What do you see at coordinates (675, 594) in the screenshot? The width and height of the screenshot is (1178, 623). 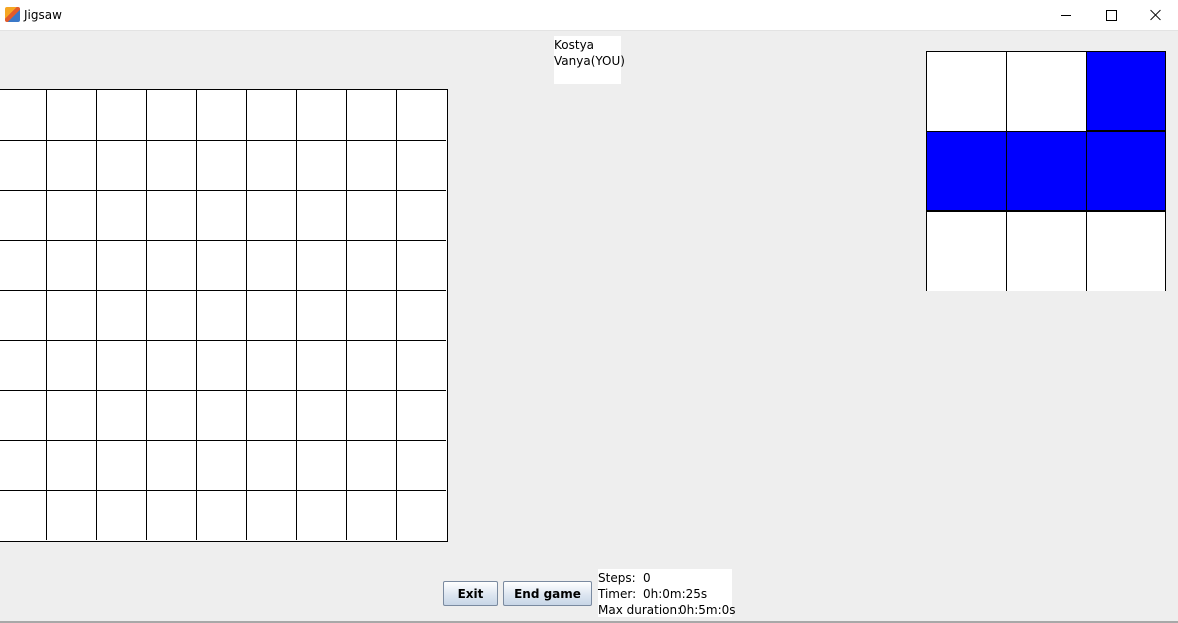 I see `timer-value: 0h:0m:25s` at bounding box center [675, 594].